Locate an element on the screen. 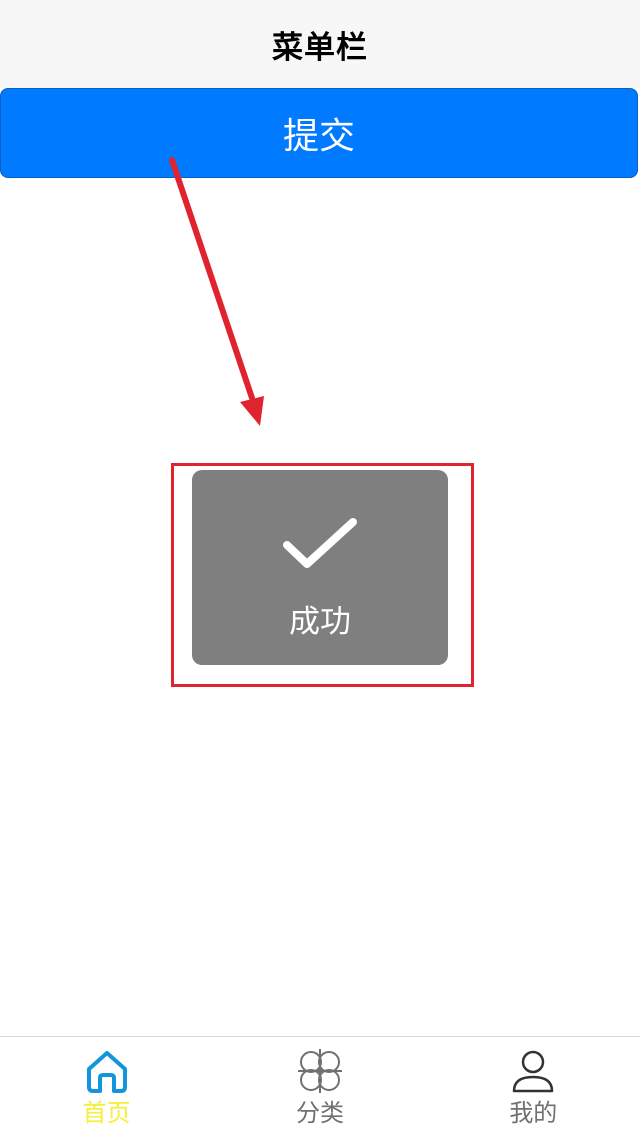  submit-button: 提交 is located at coordinates (319, 133).